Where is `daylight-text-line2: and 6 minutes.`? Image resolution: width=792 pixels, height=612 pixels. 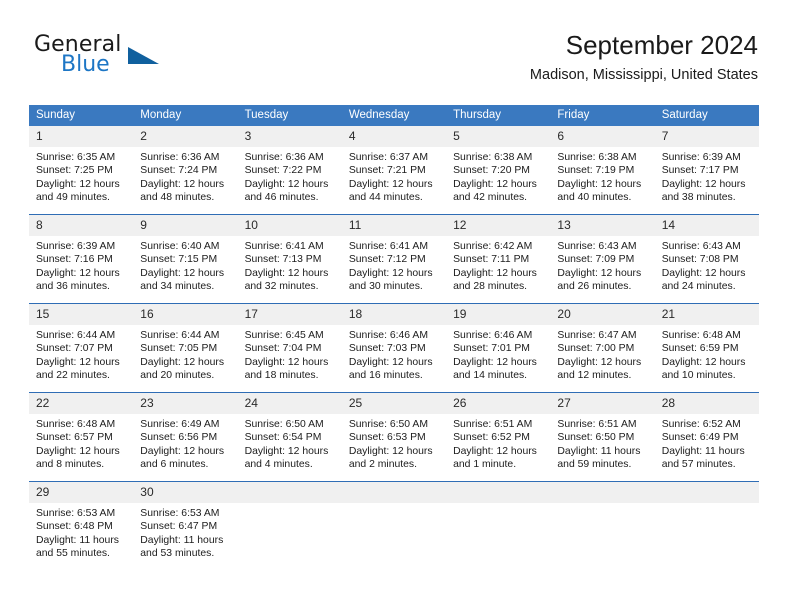 daylight-text-line2: and 6 minutes. is located at coordinates (174, 465).